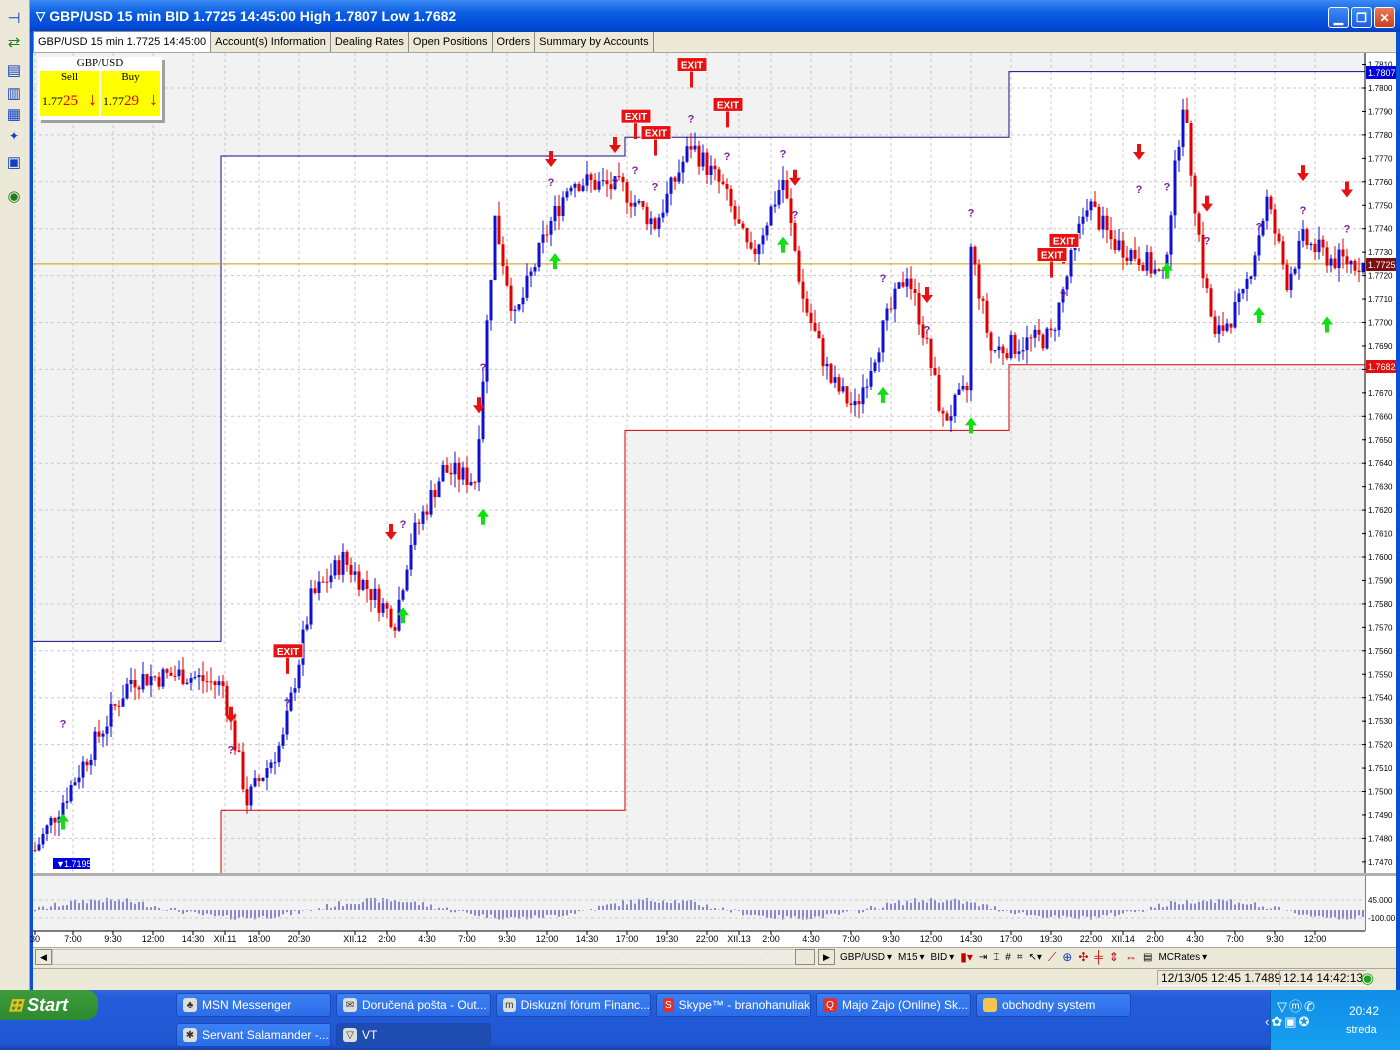 This screenshot has height=1050, width=1400. What do you see at coordinates (1338, 17) in the screenshot?
I see `minimize-button: ▁` at bounding box center [1338, 17].